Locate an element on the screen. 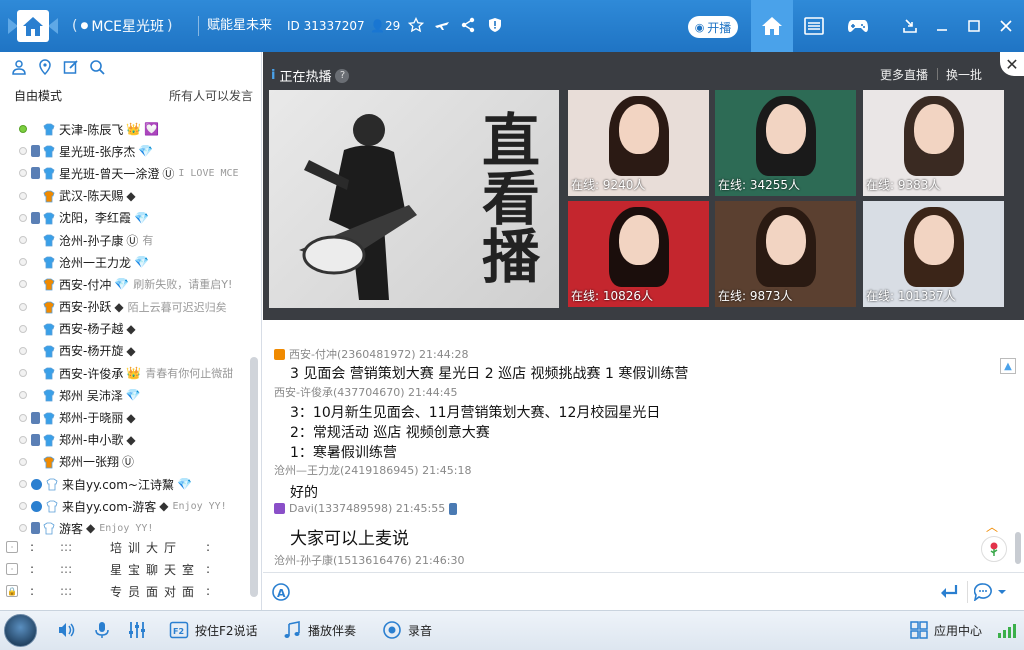 This screenshot has height=650, width=1024. room-prefix: : is located at coordinates (32, 569).